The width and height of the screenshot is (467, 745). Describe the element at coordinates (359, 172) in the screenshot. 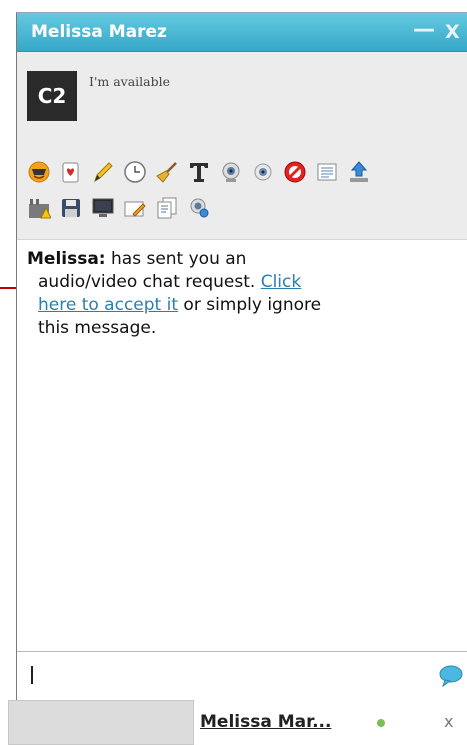

I see `upload-icon` at that location.